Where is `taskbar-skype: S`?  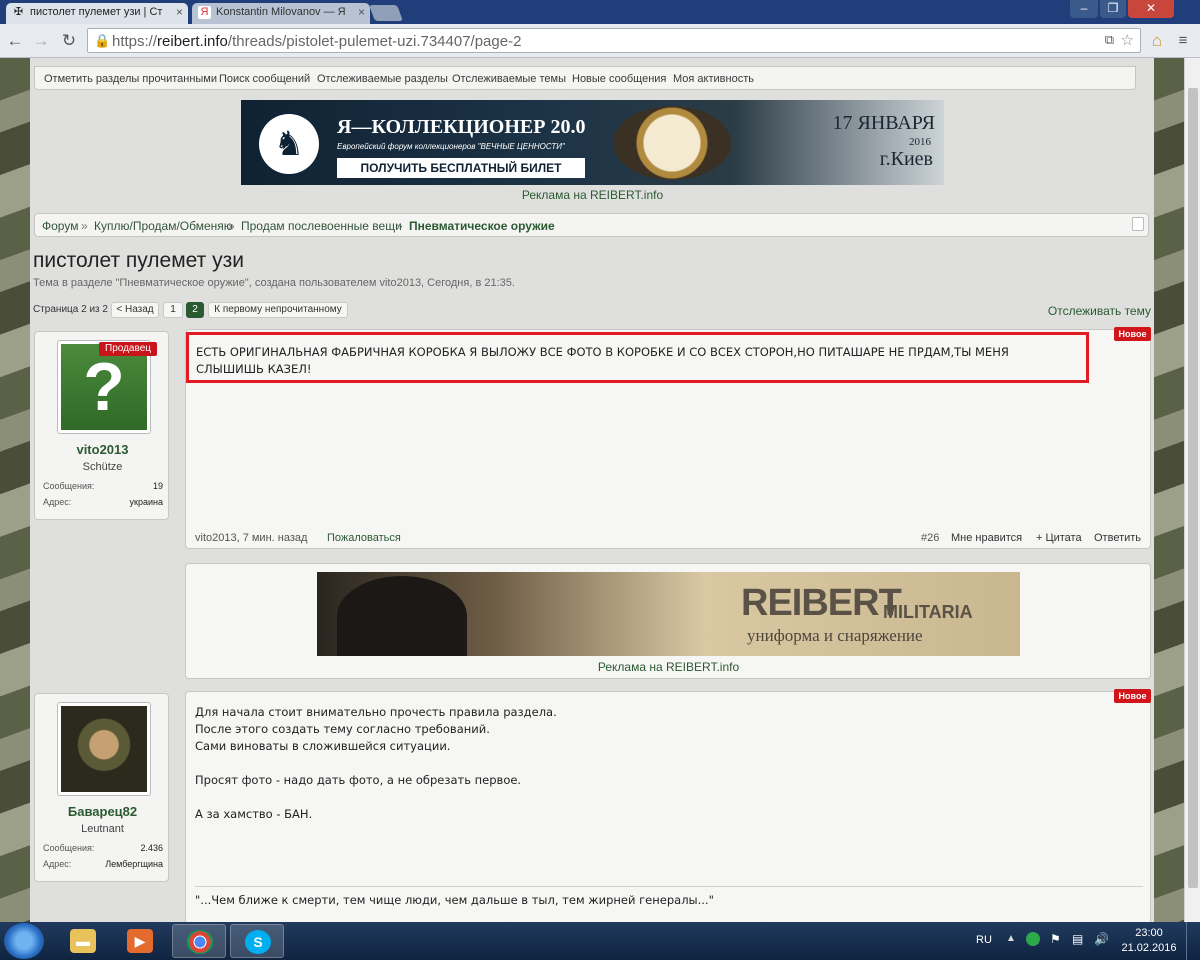
taskbar-skype: S is located at coordinates (257, 941).